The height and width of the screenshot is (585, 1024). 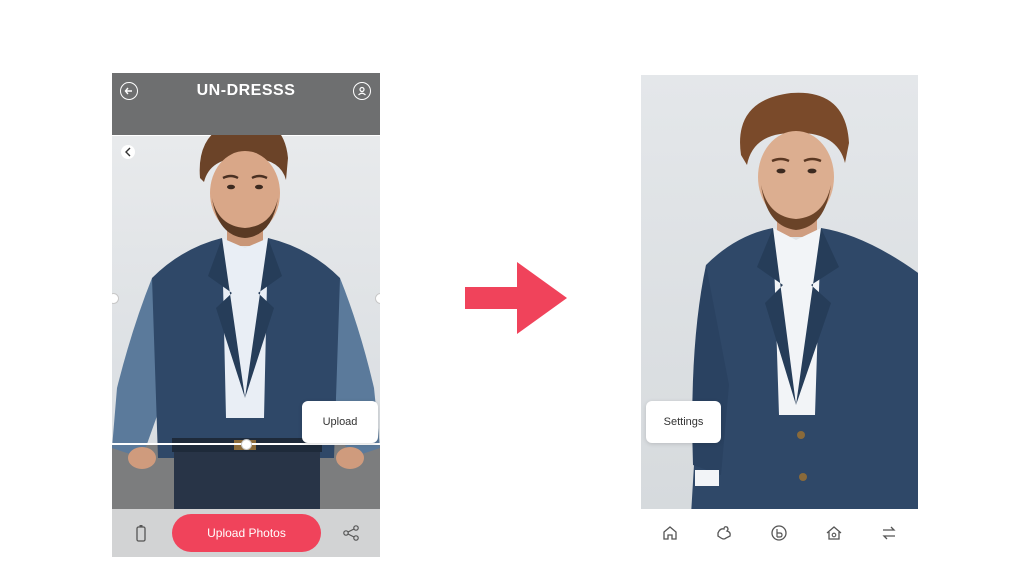 I want to click on battery-icon, so click(x=141, y=535).